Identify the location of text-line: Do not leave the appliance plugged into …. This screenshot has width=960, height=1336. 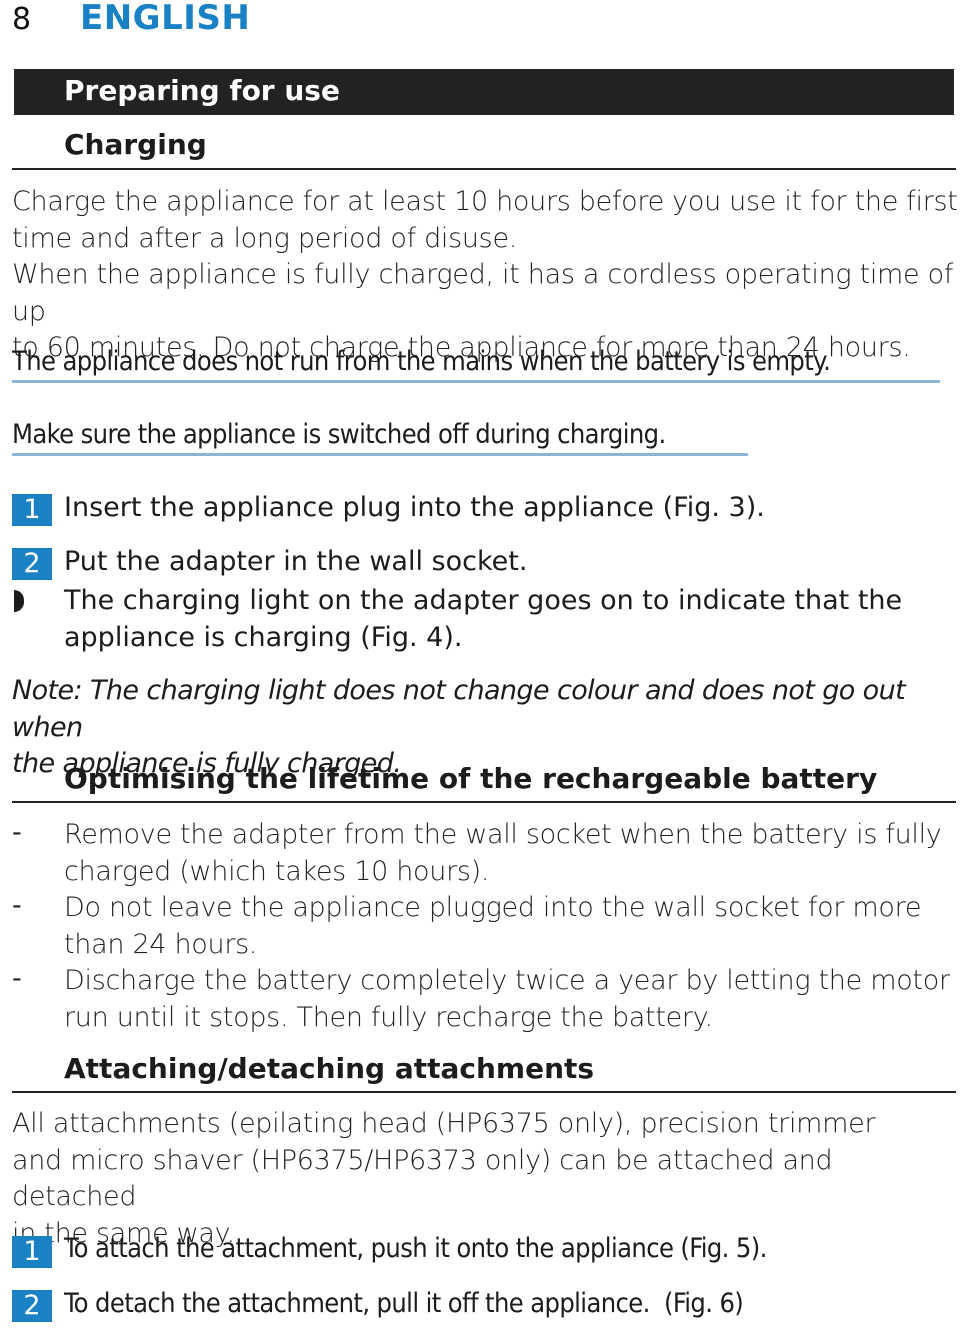
(493, 907).